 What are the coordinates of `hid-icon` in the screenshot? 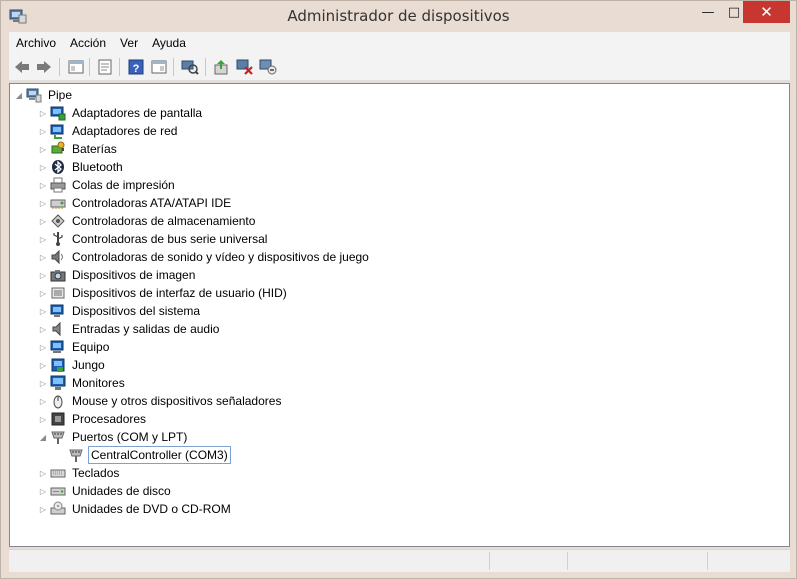 It's located at (58, 293).